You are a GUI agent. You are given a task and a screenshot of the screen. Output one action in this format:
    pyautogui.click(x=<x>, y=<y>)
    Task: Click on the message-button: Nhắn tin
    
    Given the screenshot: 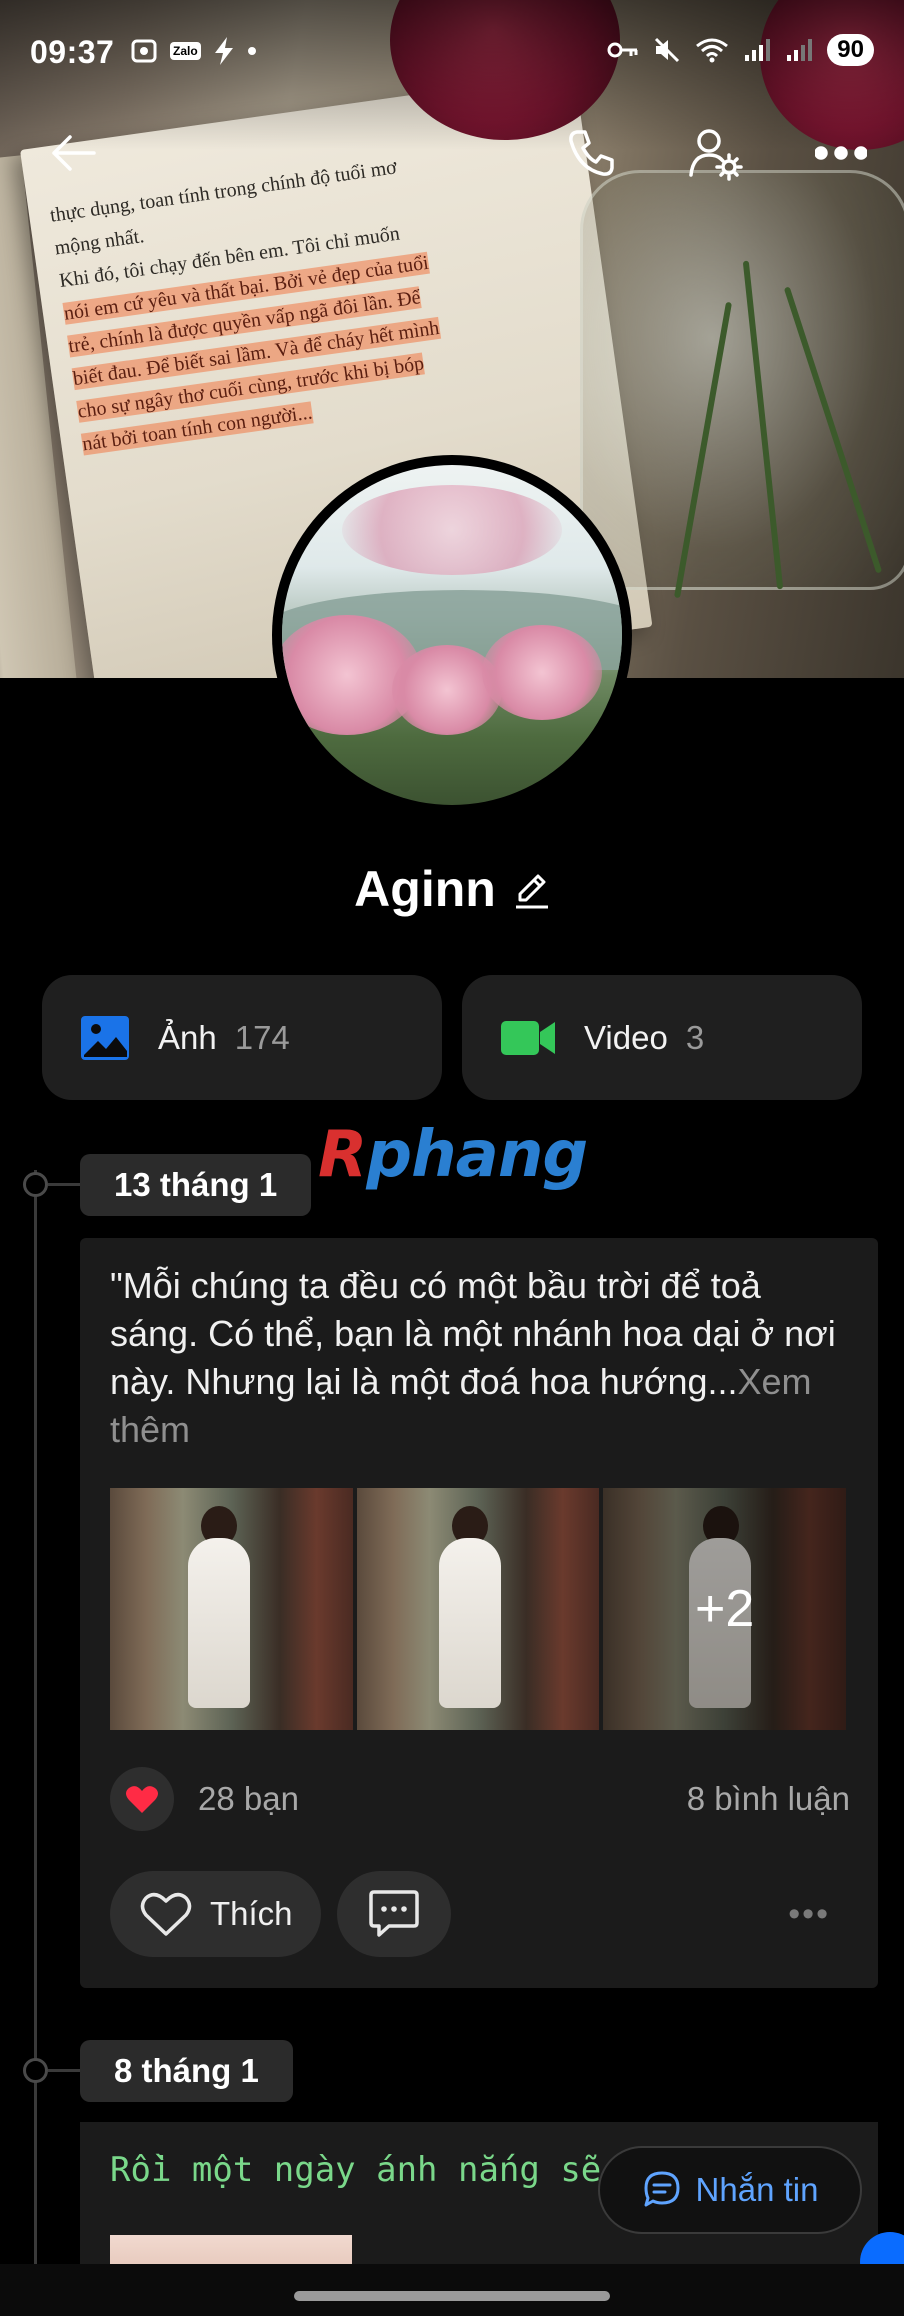 What is the action you would take?
    pyautogui.click(x=730, y=2190)
    